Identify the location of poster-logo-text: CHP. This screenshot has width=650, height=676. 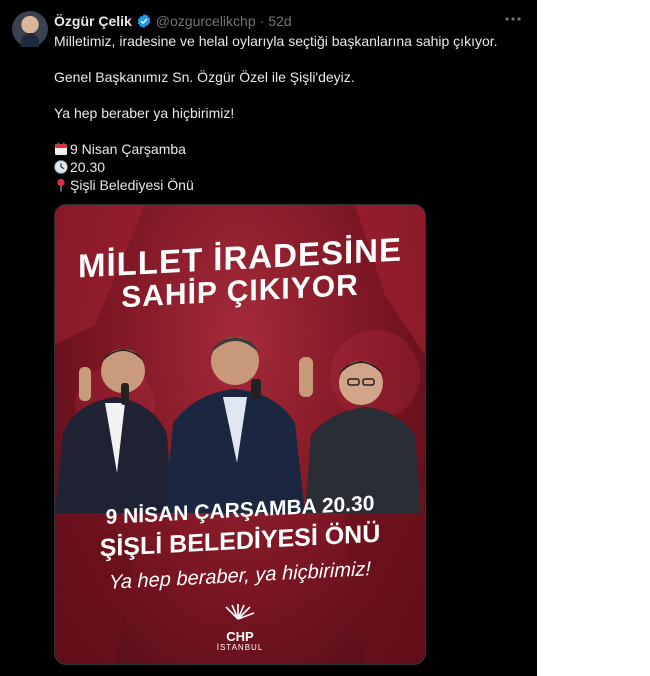
(240, 636).